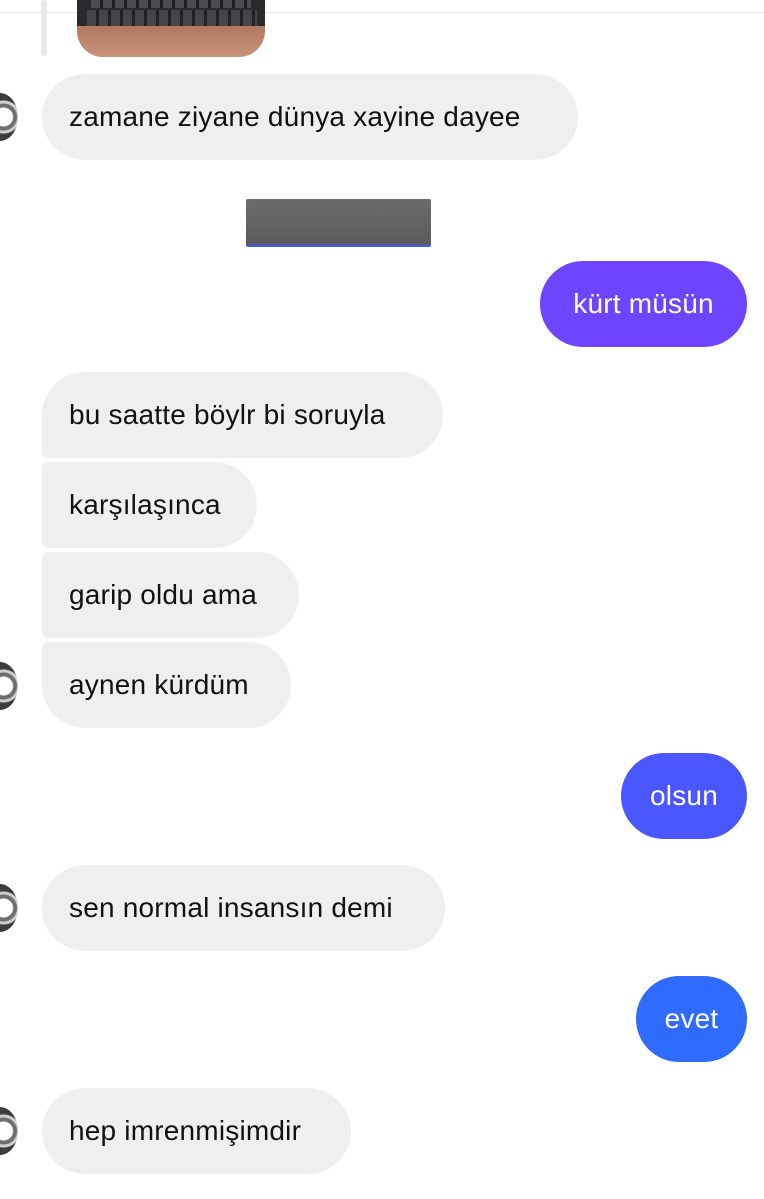  I want to click on message-bubble-incoming: zamane ziyane dünya xayine dayee, so click(310, 117).